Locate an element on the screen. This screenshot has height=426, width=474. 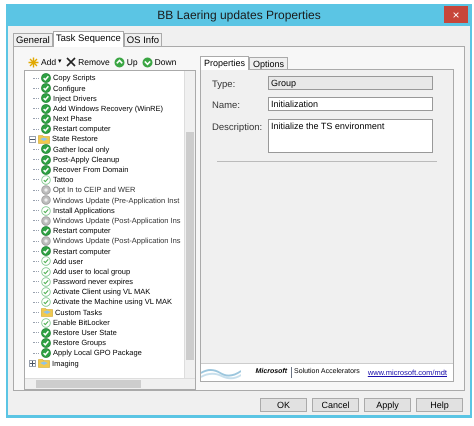
star-icon is located at coordinates (33, 62).